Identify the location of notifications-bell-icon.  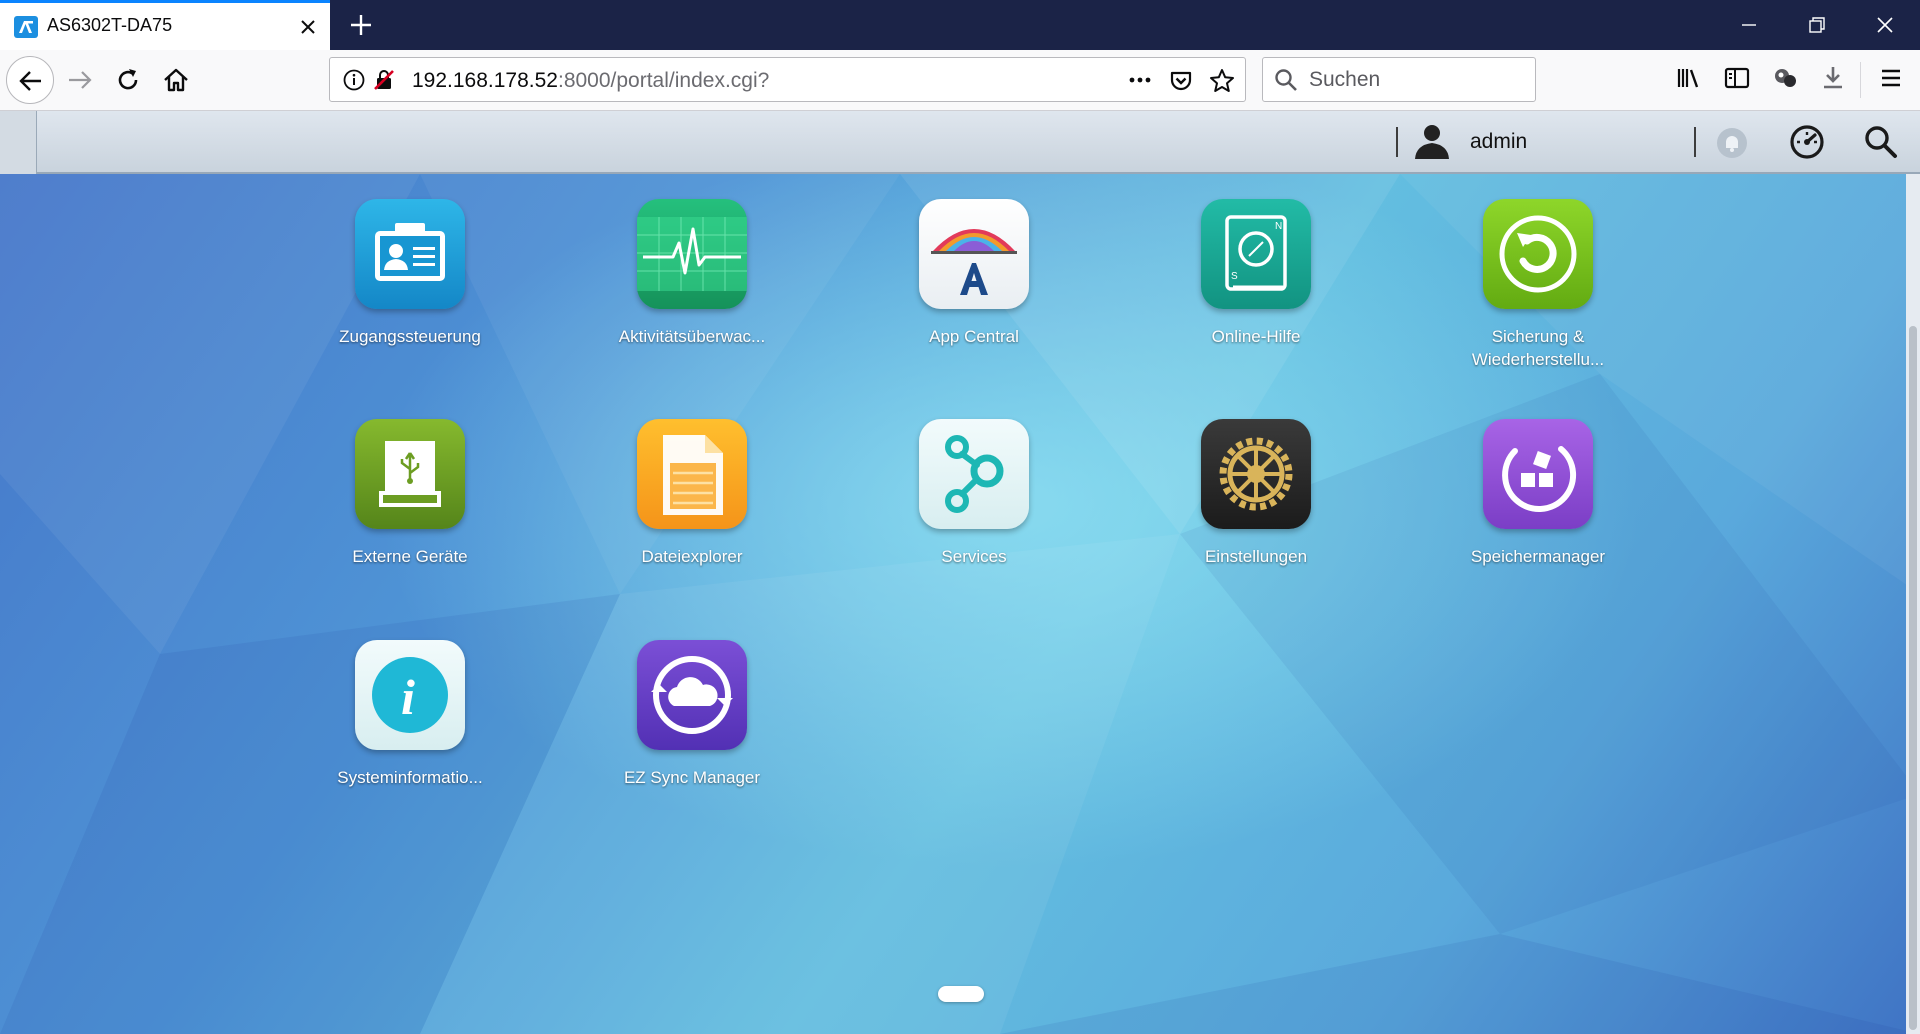
(1732, 143).